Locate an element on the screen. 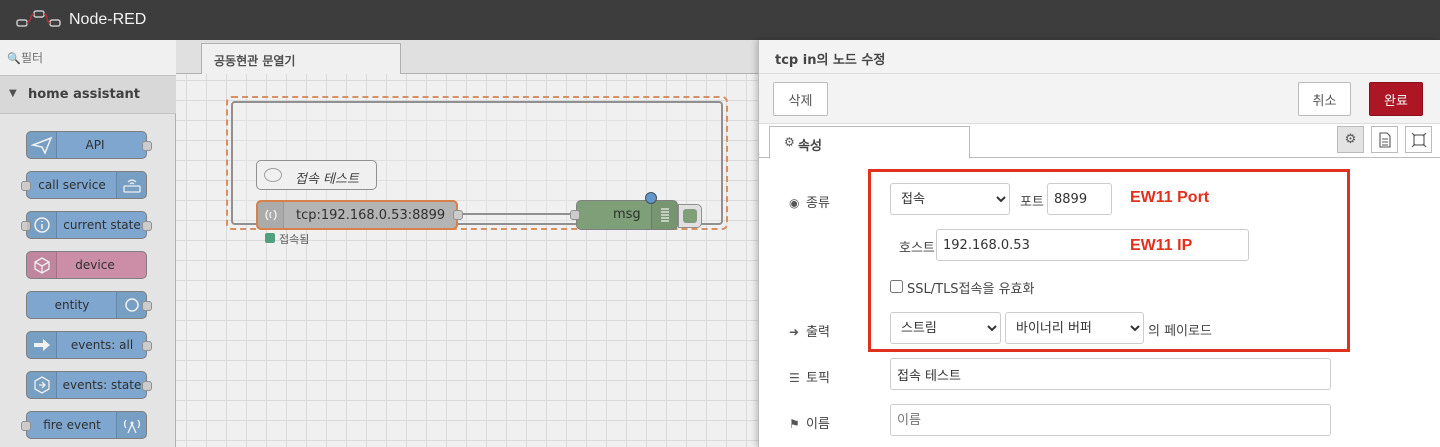  description-file-icon is located at coordinates (1384, 139).